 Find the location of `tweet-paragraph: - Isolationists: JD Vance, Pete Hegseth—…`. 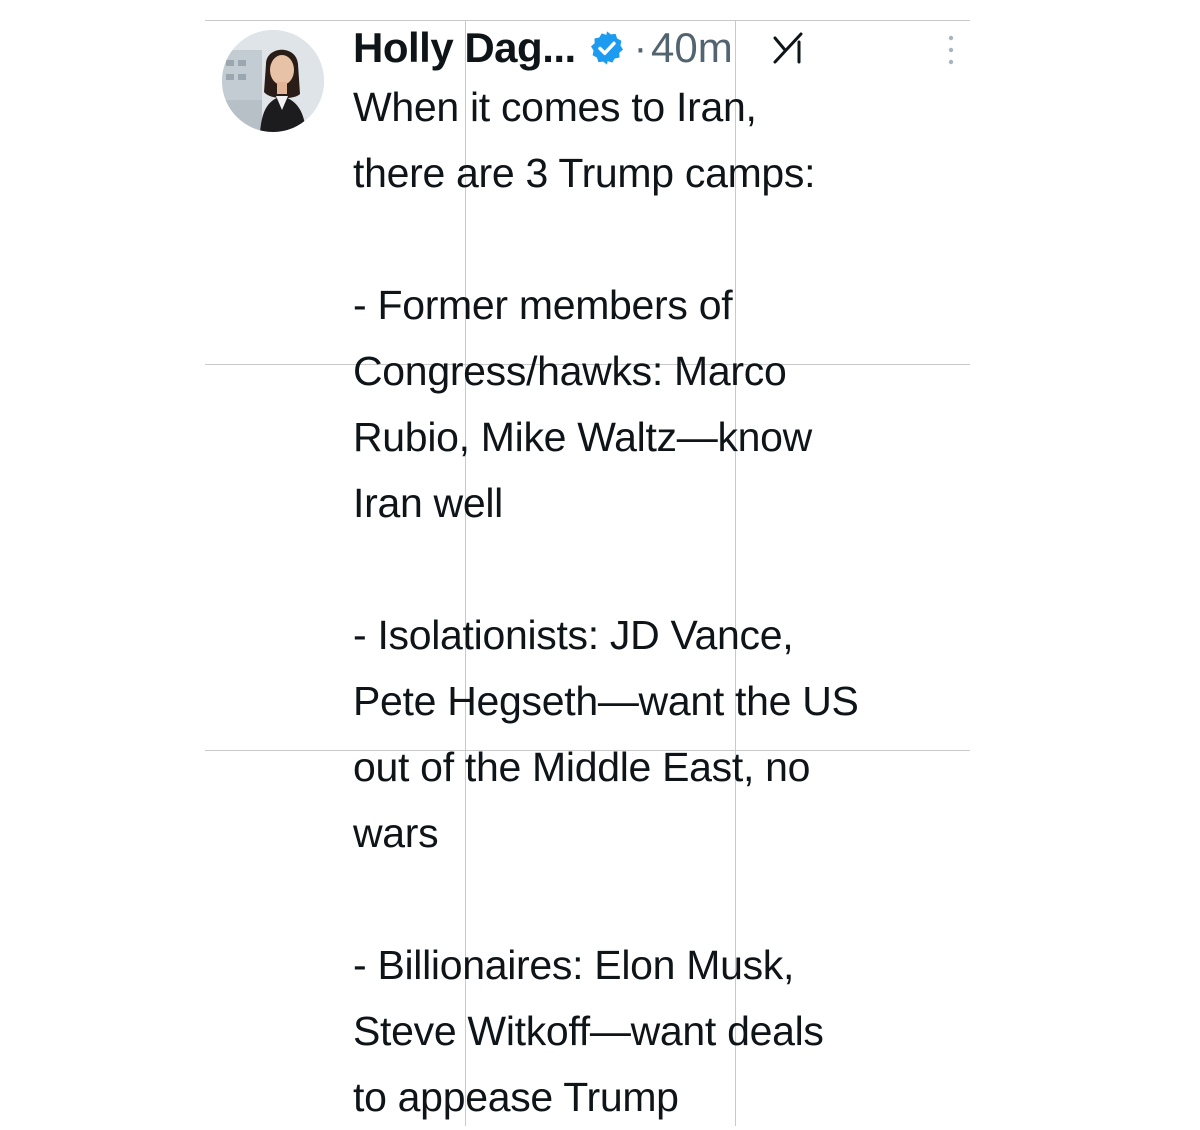

tweet-paragraph: - Isolationists: JD Vance, Pete Hegseth—… is located at coordinates (673, 734).